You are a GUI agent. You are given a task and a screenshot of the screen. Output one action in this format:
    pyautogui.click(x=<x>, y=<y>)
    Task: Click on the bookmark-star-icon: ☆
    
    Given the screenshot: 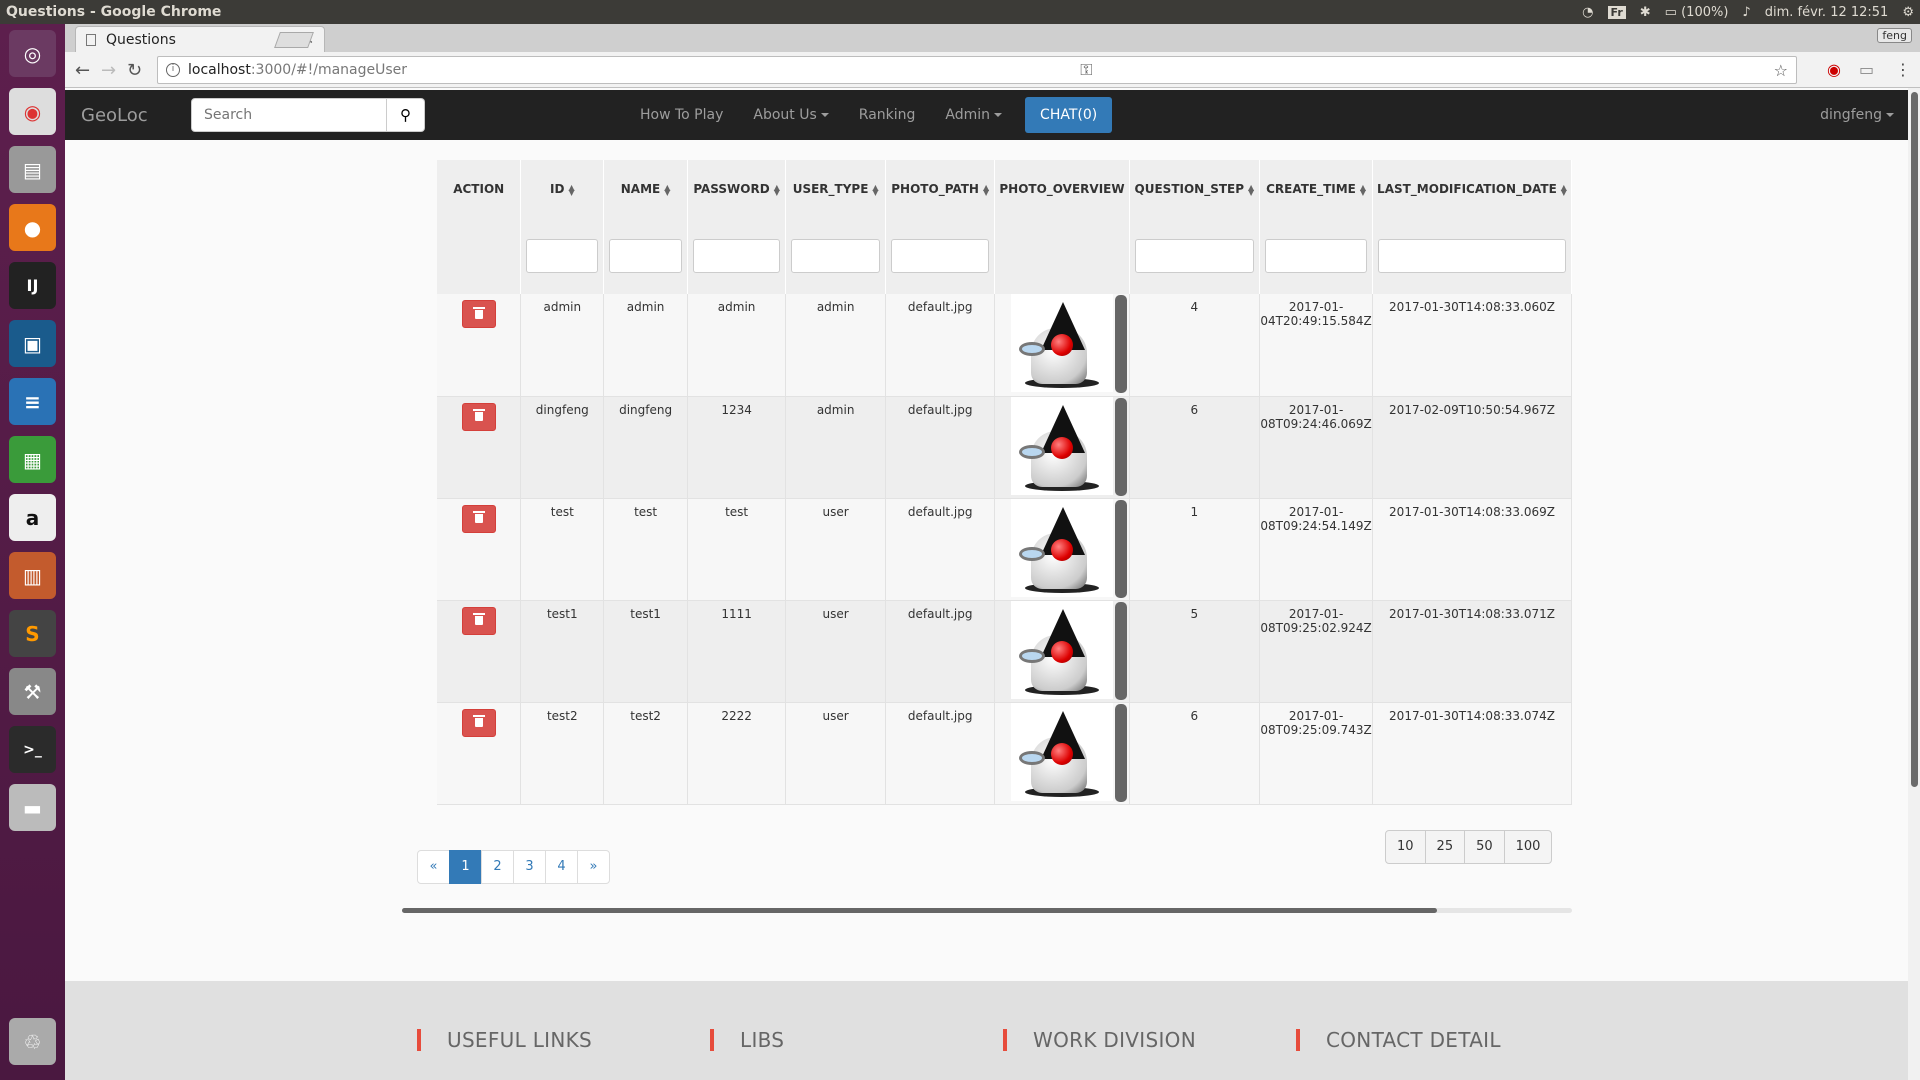 What is the action you would take?
    pyautogui.click(x=1781, y=70)
    